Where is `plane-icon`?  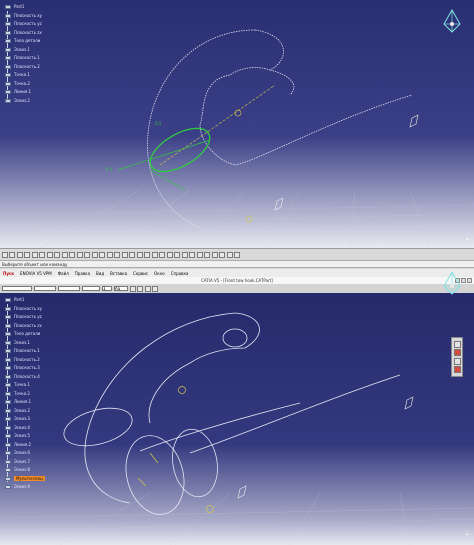
plane-icon is located at coordinates (169, 254).